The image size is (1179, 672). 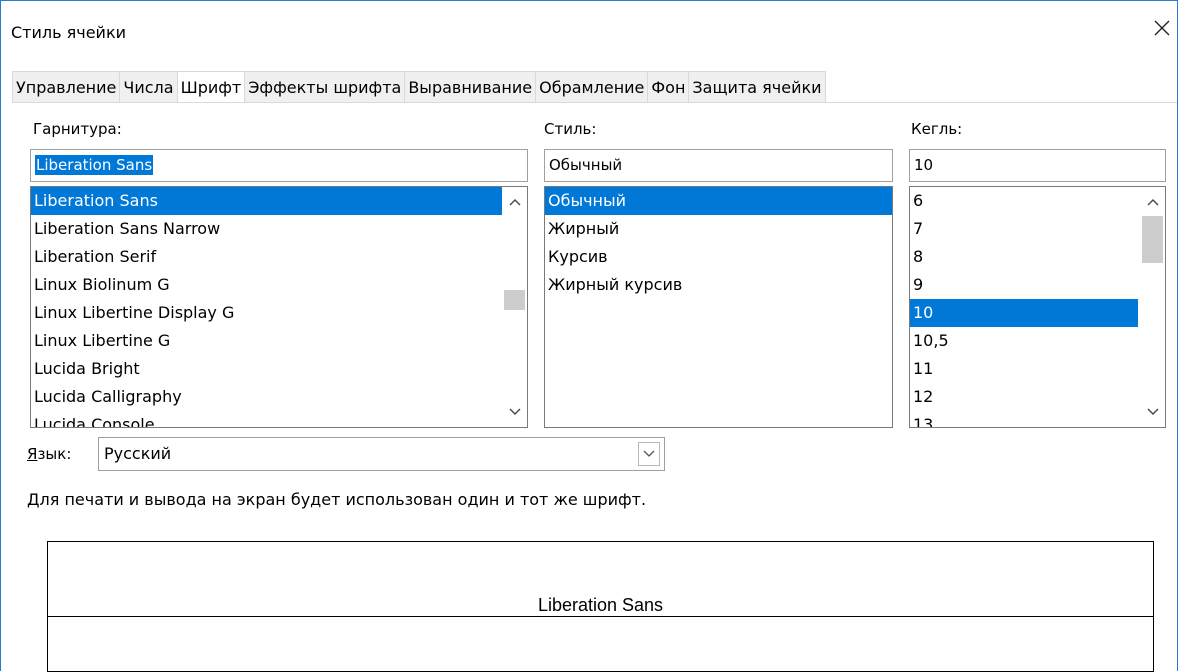 What do you see at coordinates (279, 397) in the screenshot?
I see `list-item: Lucida Calligraphy` at bounding box center [279, 397].